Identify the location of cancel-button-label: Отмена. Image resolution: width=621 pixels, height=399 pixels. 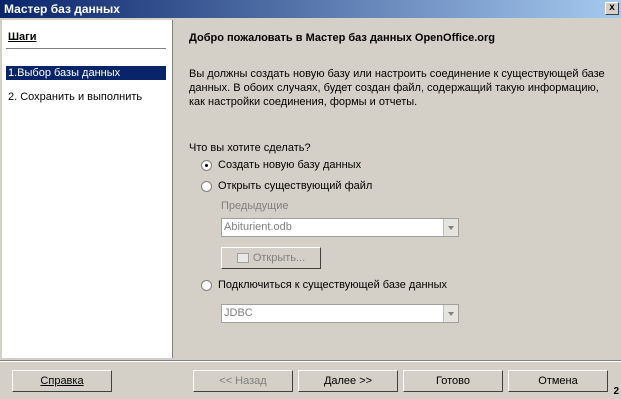
(558, 381).